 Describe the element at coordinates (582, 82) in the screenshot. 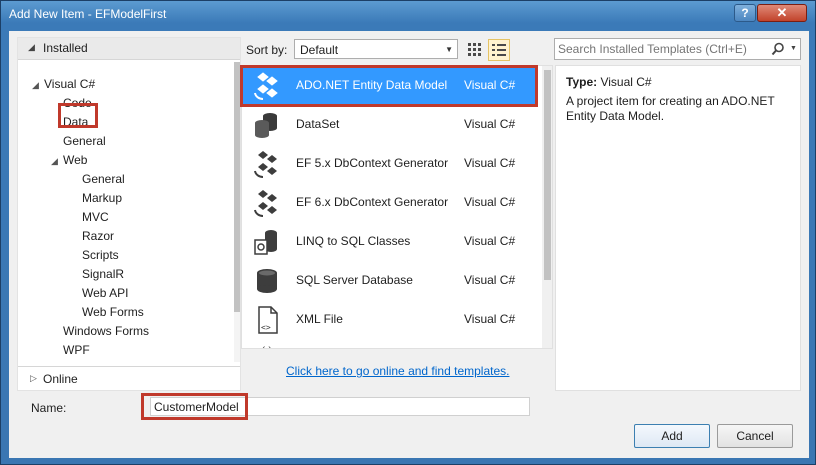

I see `type-key: Type:` at that location.